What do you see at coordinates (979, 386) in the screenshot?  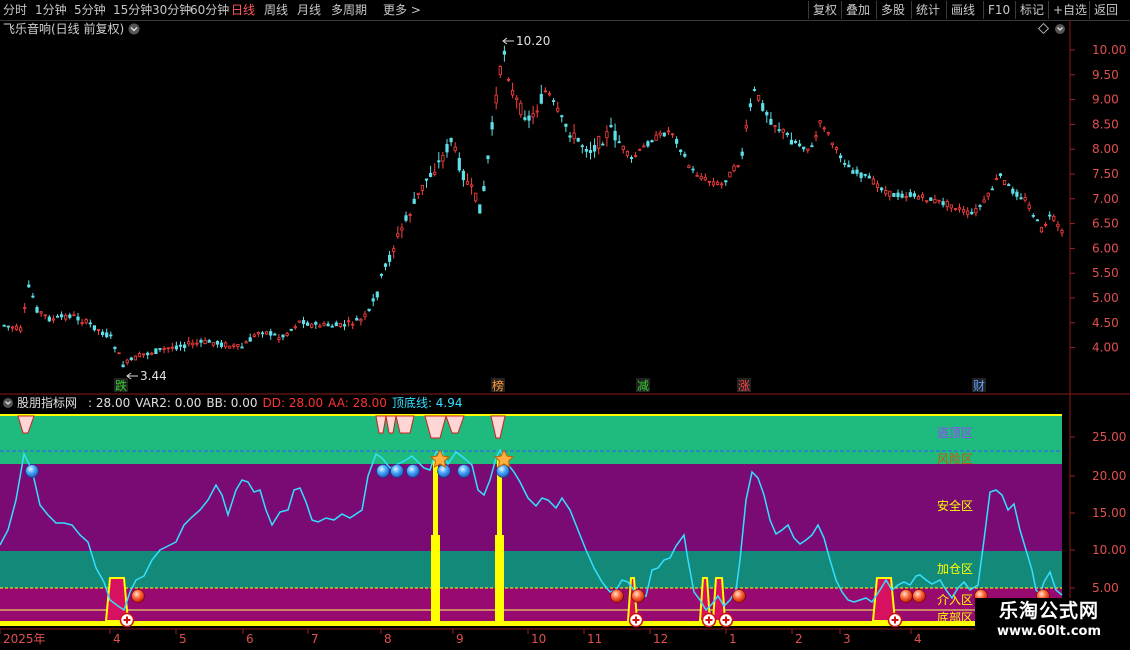 I see `event-marker-label: 财` at bounding box center [979, 386].